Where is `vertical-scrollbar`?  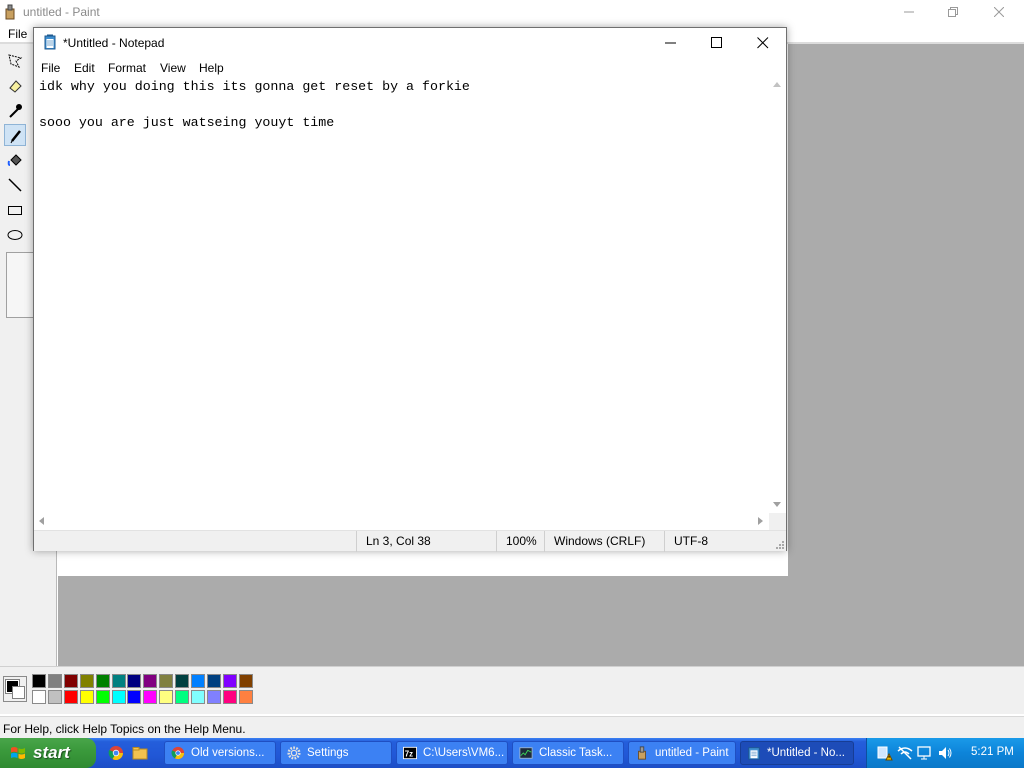 vertical-scrollbar is located at coordinates (777, 295).